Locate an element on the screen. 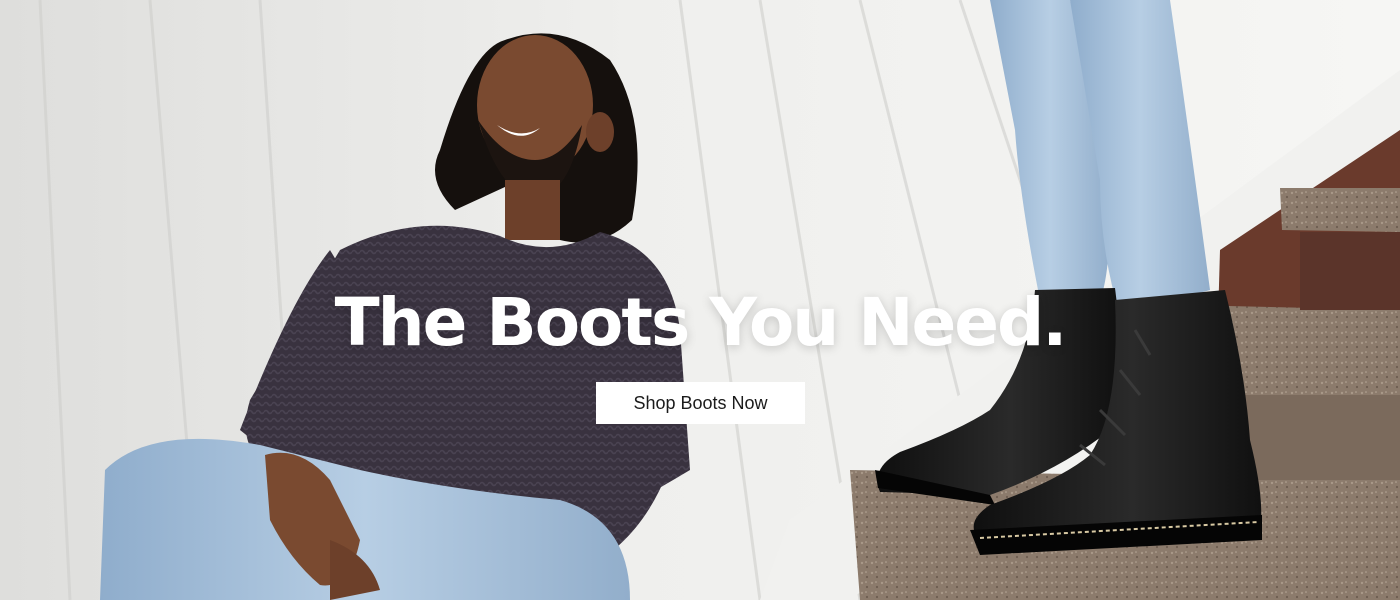 The height and width of the screenshot is (600, 1400). hero-headline: The Boots You Need. is located at coordinates (701, 322).